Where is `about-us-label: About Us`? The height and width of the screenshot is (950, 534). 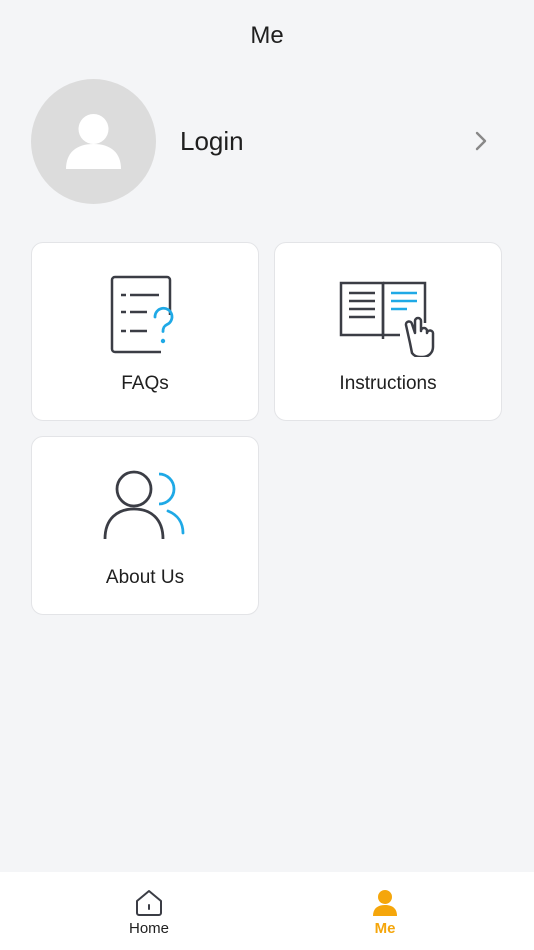 about-us-label: About Us is located at coordinates (145, 577).